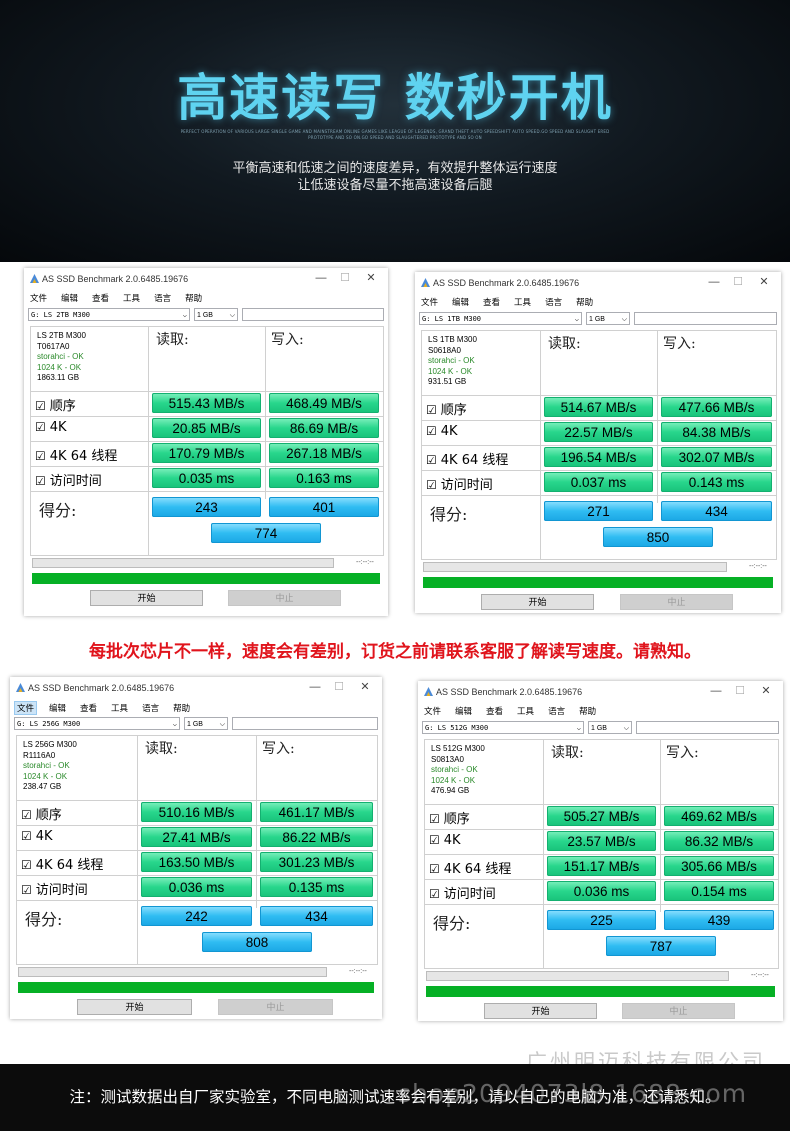  I want to click on score-read: 271, so click(598, 511).